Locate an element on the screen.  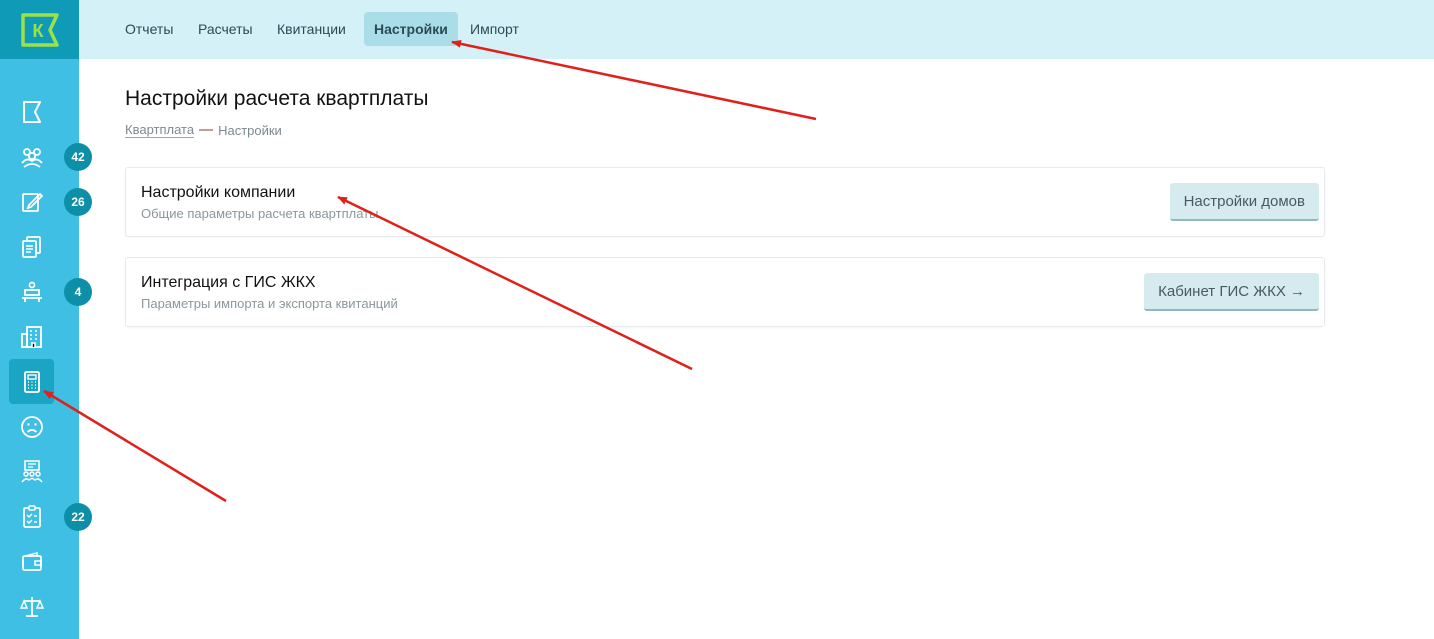
sidebar-item-meetings is located at coordinates (31, 471).